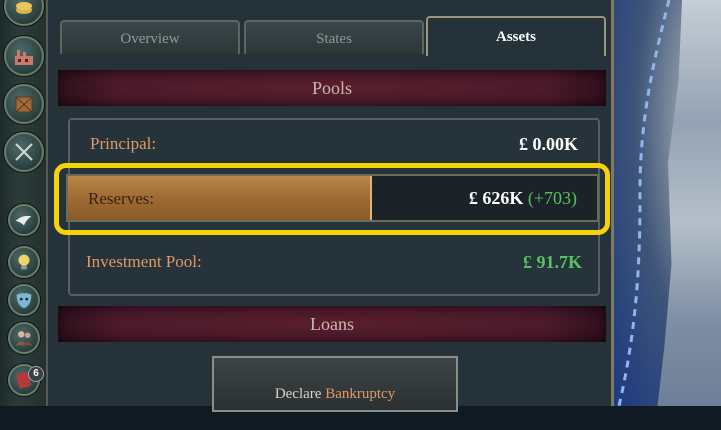  I want to click on crossed-swords-icon, so click(24, 152).